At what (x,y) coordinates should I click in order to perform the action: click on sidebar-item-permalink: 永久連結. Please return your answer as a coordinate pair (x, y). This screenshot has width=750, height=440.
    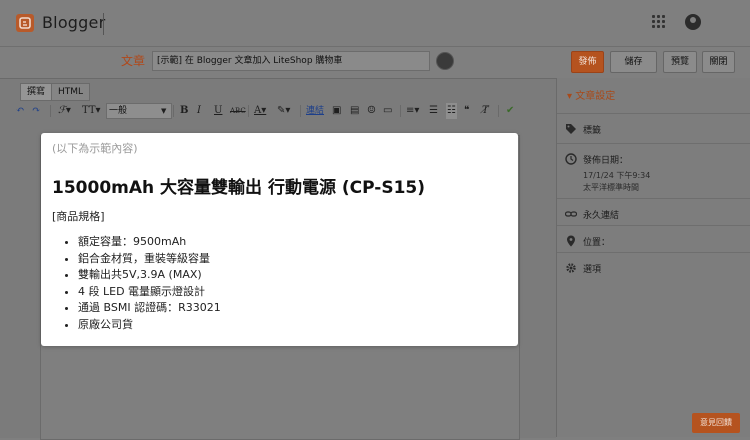
    Looking at the image, I should click on (653, 212).